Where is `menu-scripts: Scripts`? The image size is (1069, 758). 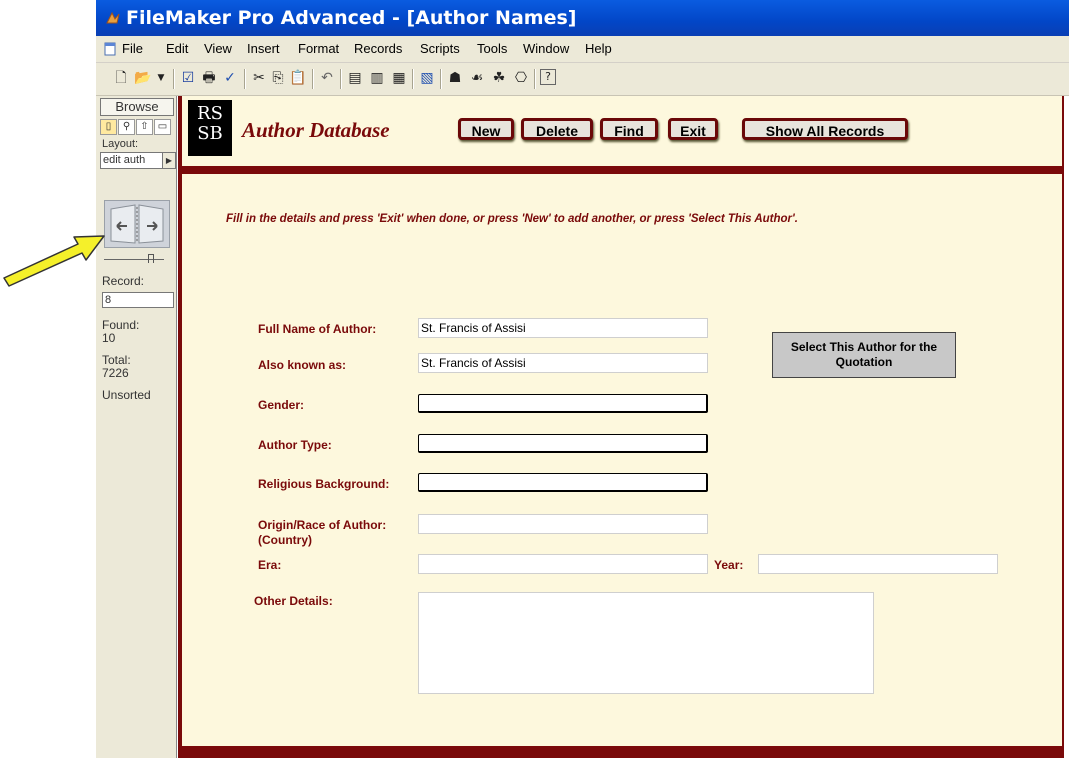
menu-scripts: Scripts is located at coordinates (440, 48).